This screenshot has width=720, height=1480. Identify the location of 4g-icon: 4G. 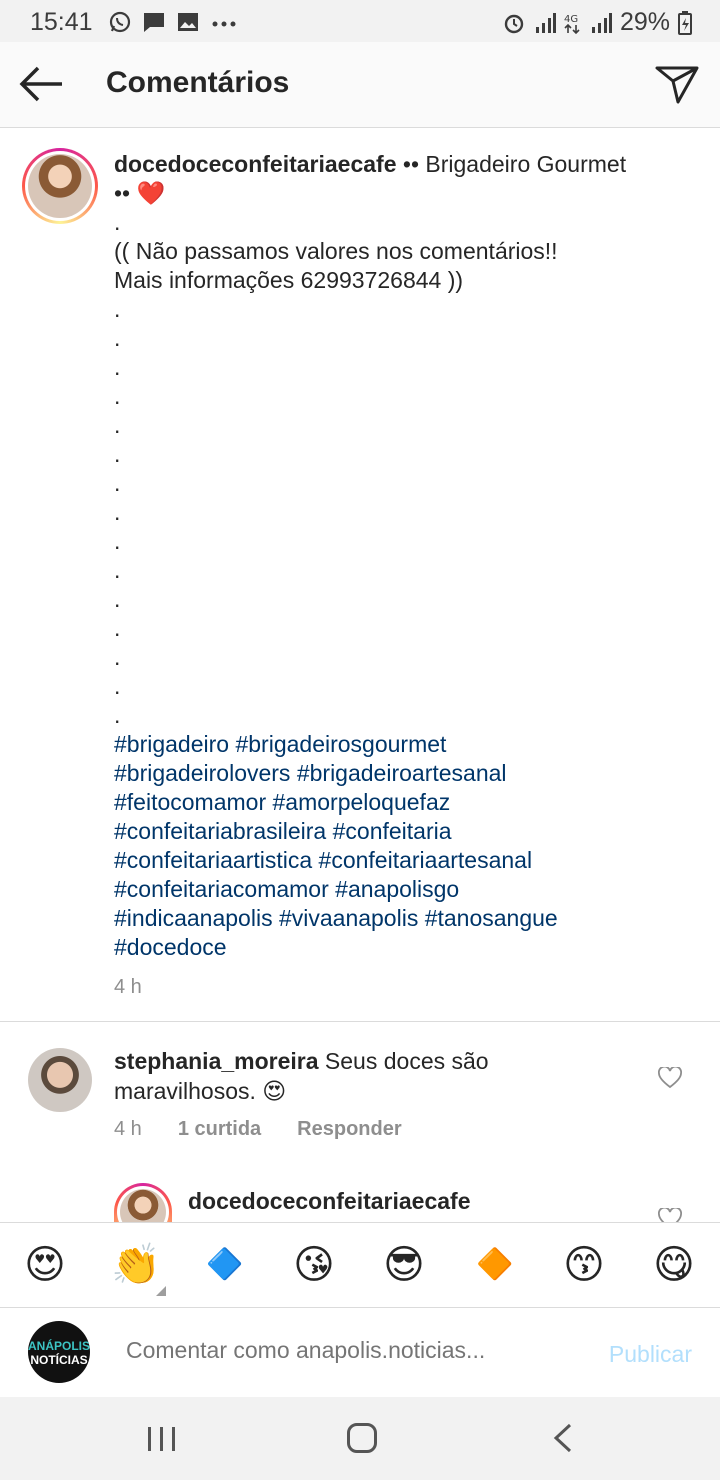
(572, 24).